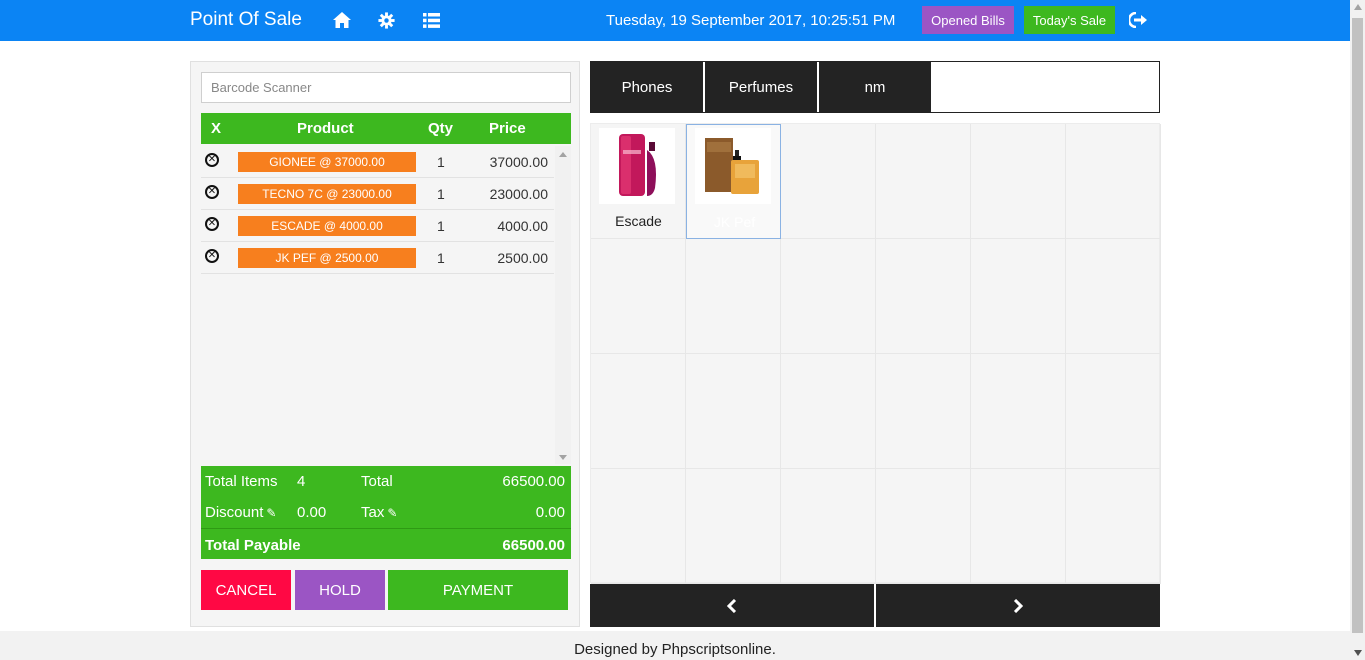  What do you see at coordinates (1357, 325) in the screenshot?
I see `scrollbar-thumb` at bounding box center [1357, 325].